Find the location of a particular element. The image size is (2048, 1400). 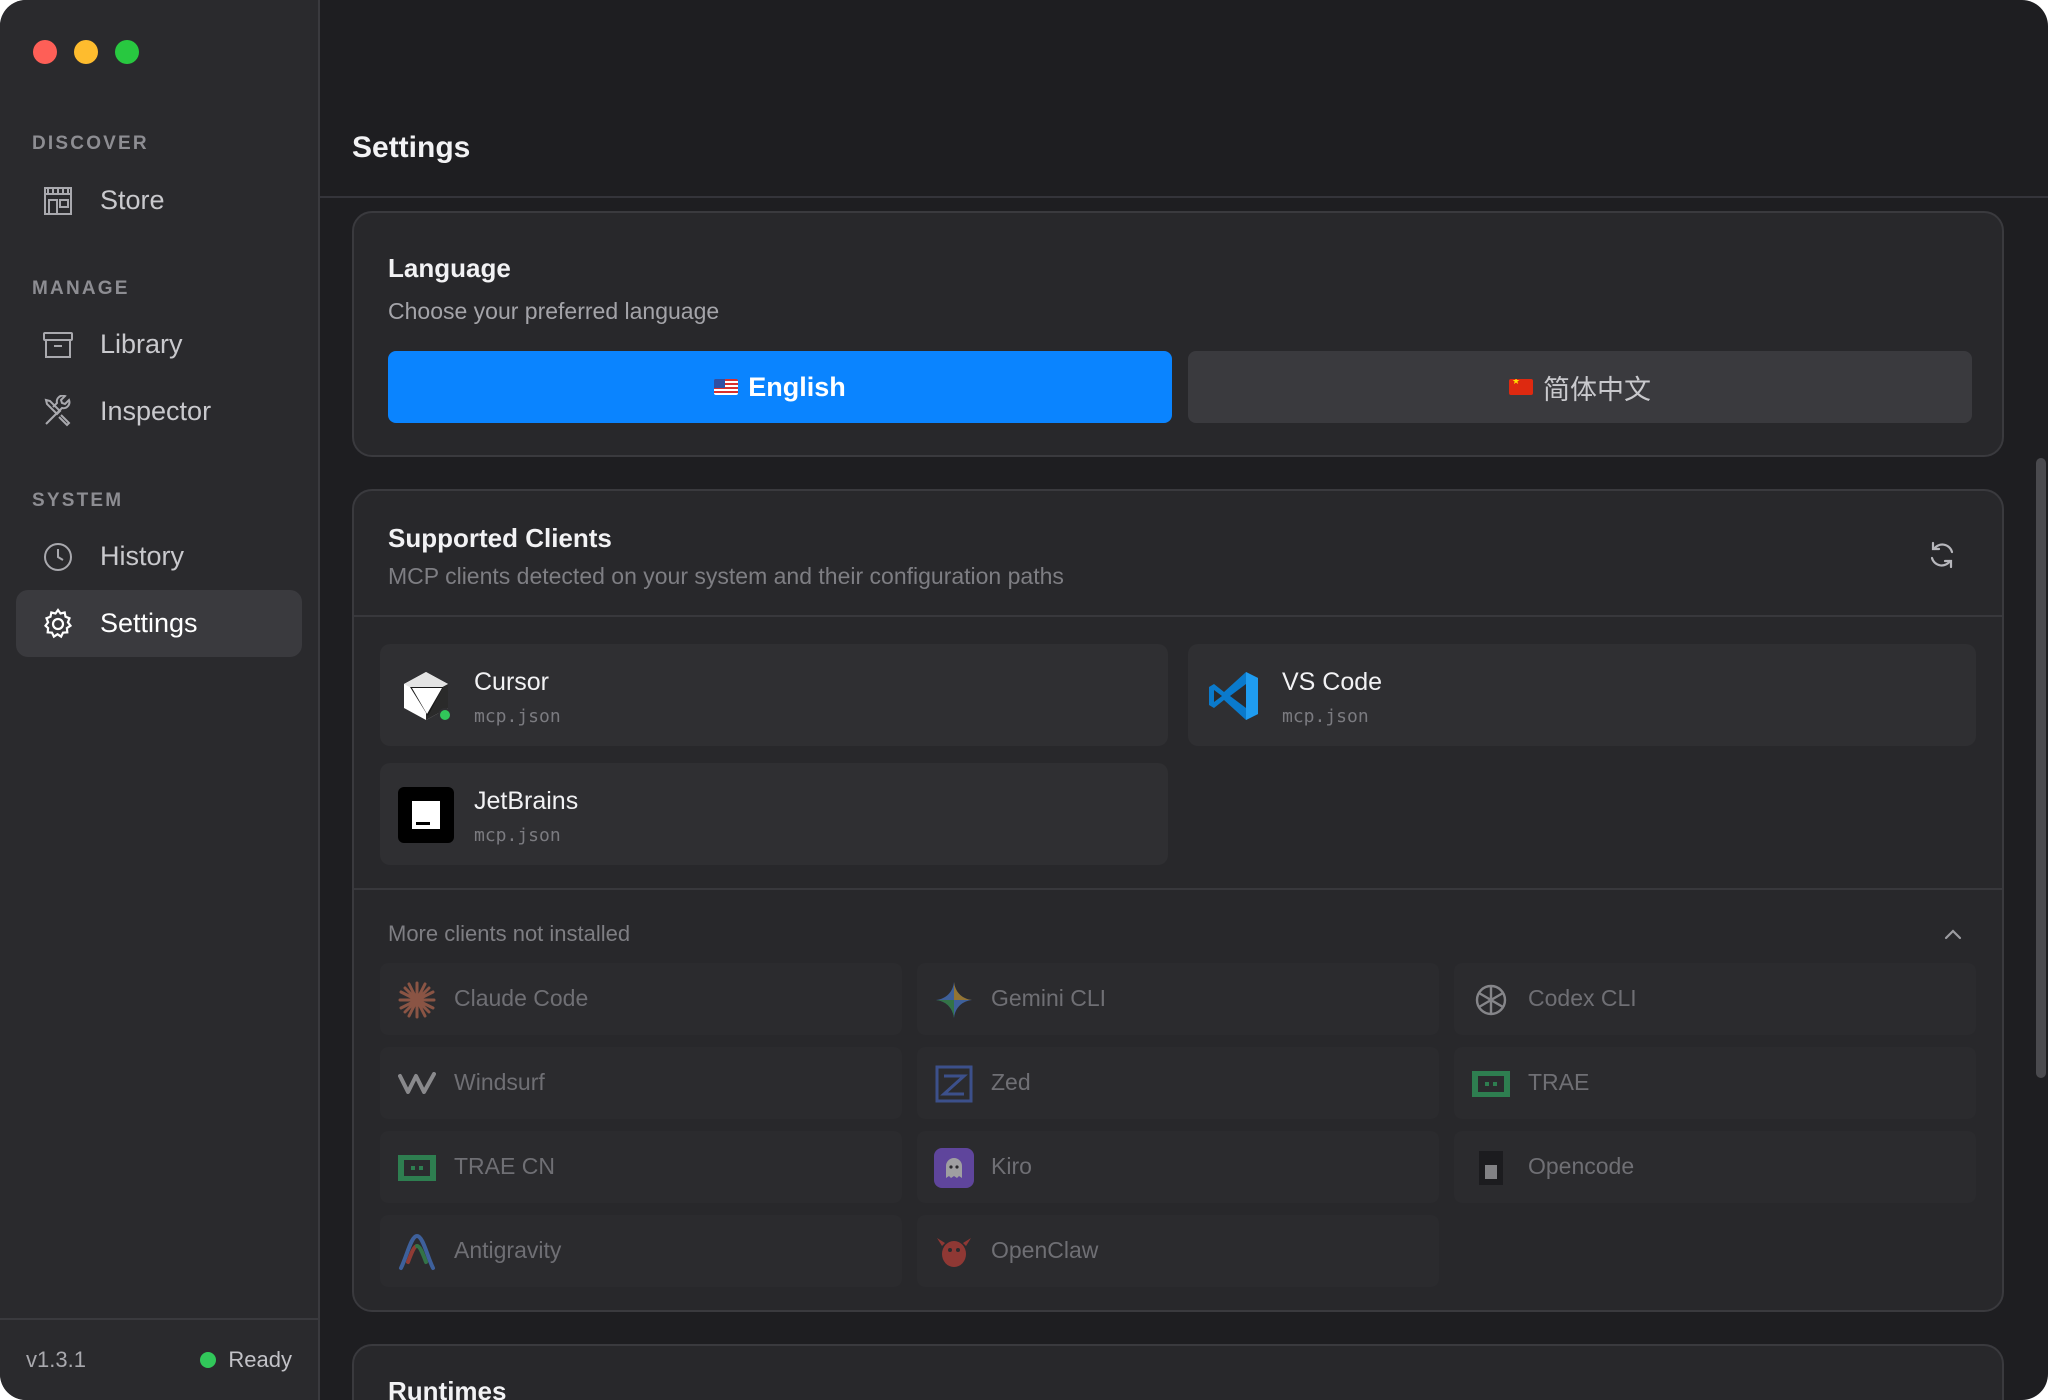

language-option-label: 简体中文 is located at coordinates (1597, 389).